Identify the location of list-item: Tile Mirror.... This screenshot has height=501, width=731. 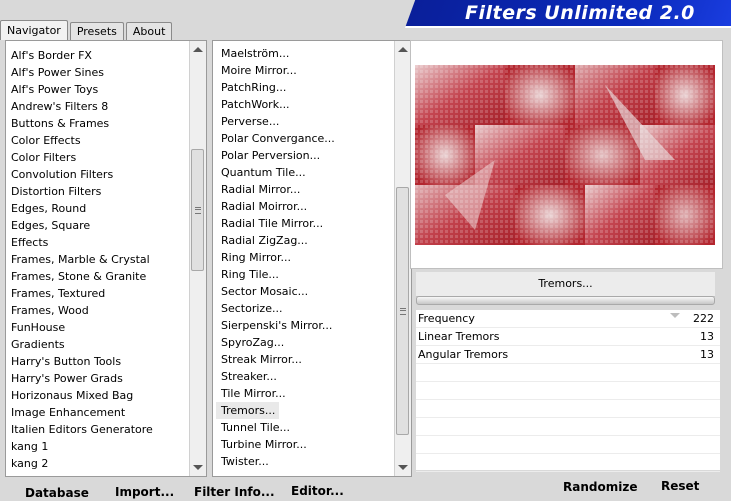
(313, 393).